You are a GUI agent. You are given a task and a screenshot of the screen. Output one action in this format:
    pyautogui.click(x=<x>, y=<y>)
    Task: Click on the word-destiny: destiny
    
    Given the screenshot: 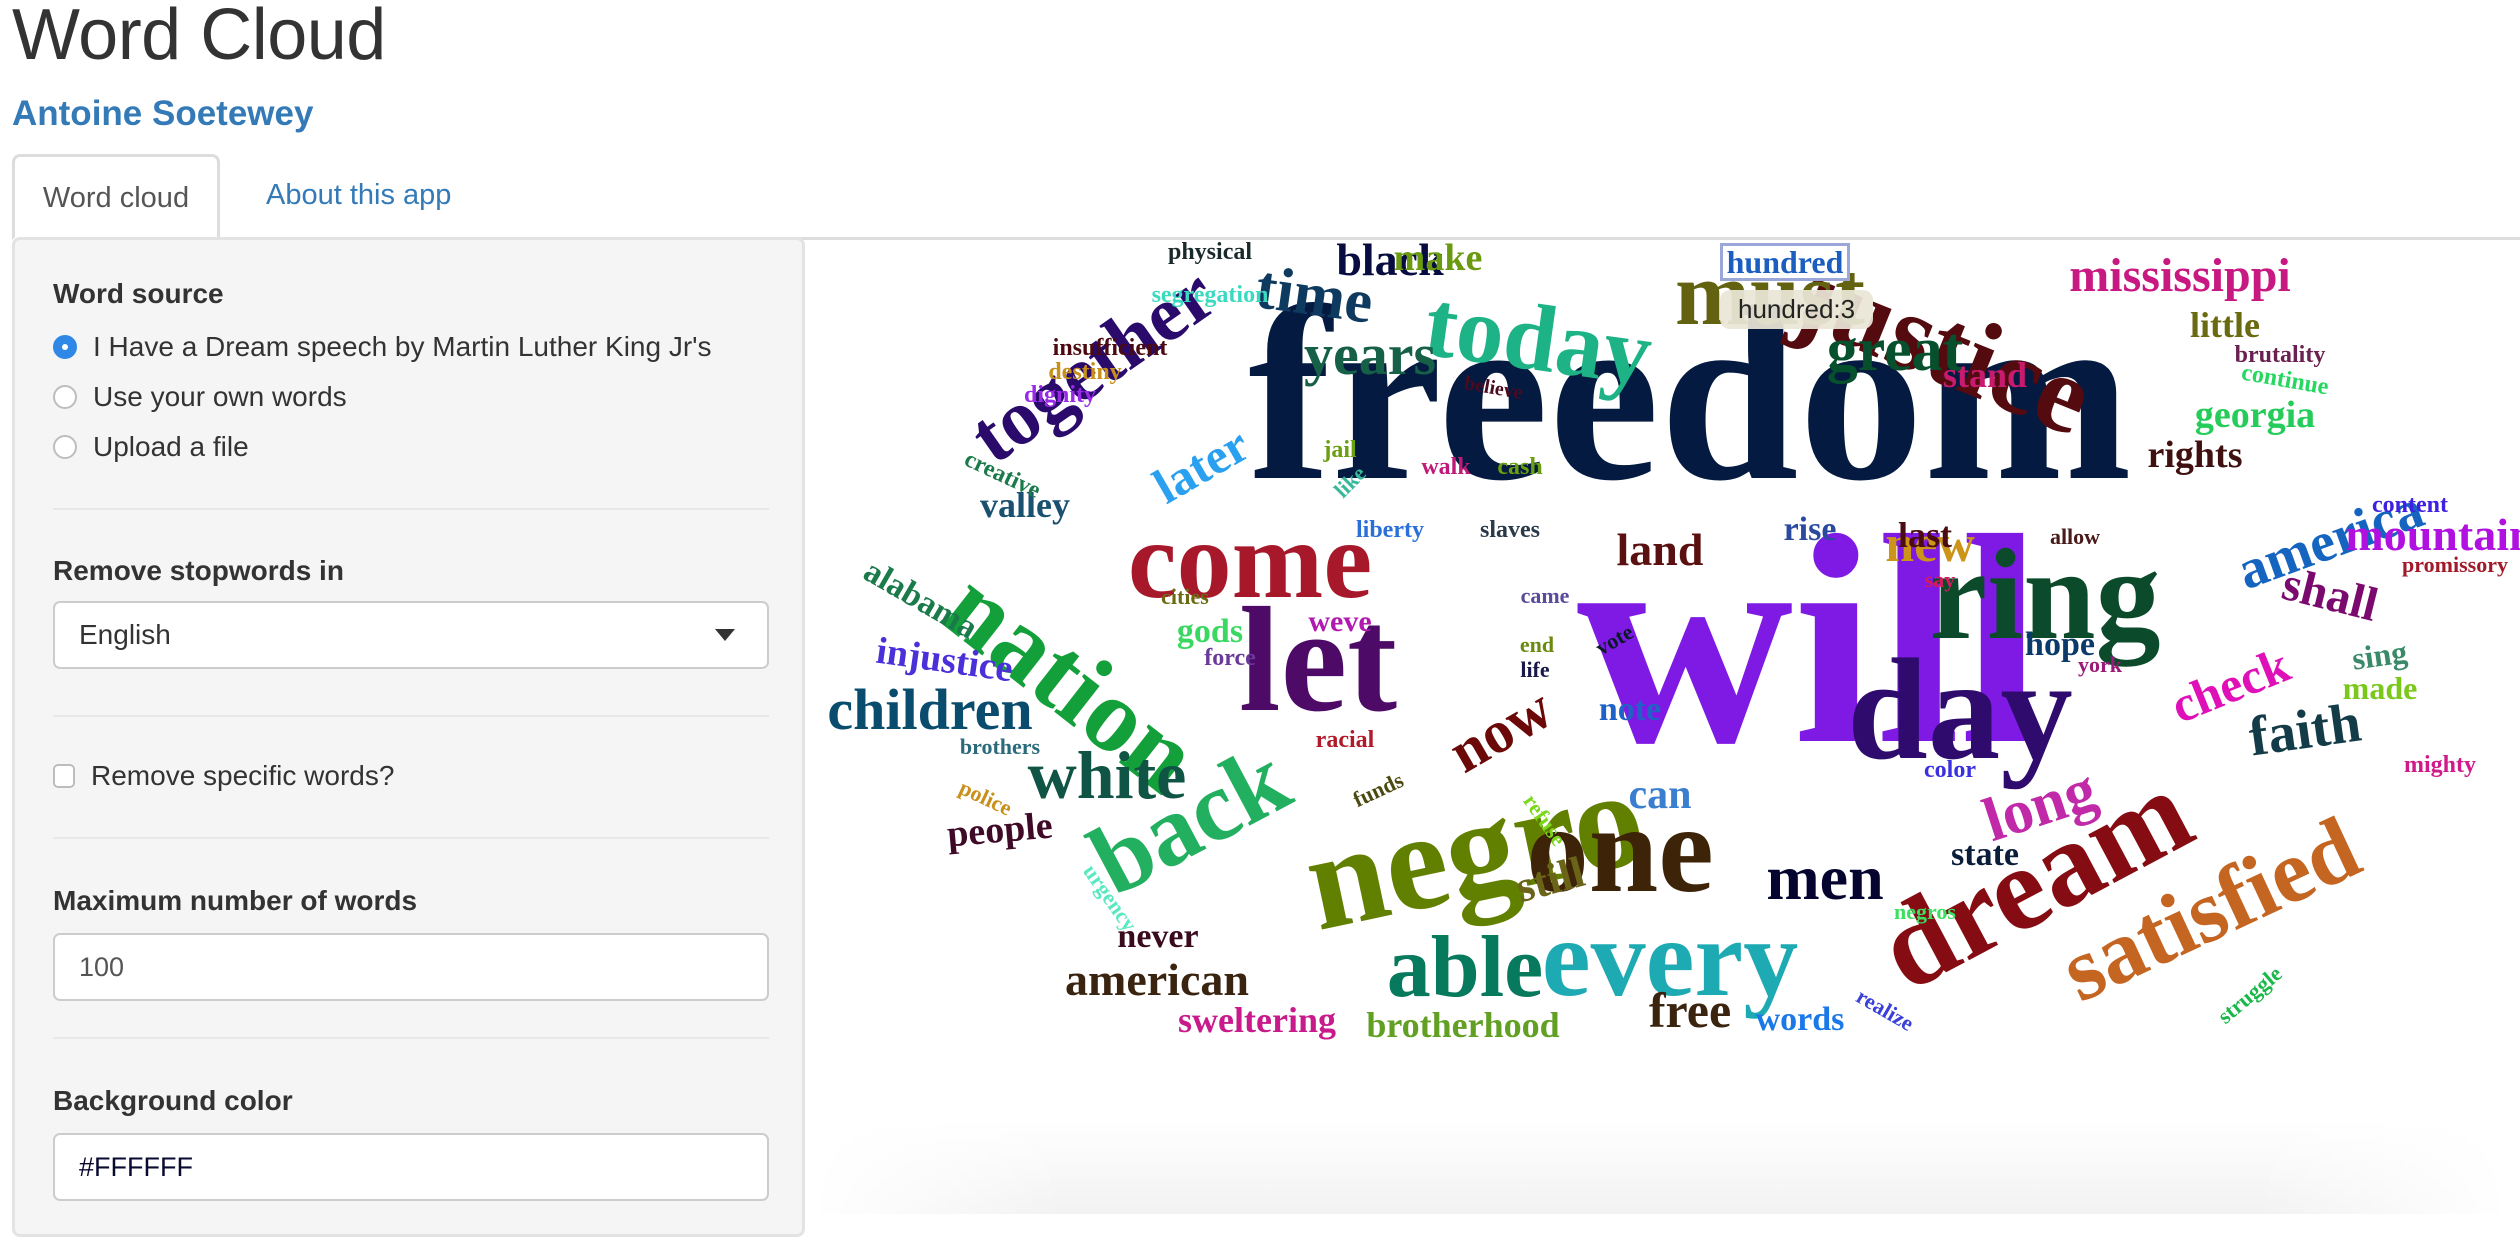 What is the action you would take?
    pyautogui.click(x=1084, y=372)
    